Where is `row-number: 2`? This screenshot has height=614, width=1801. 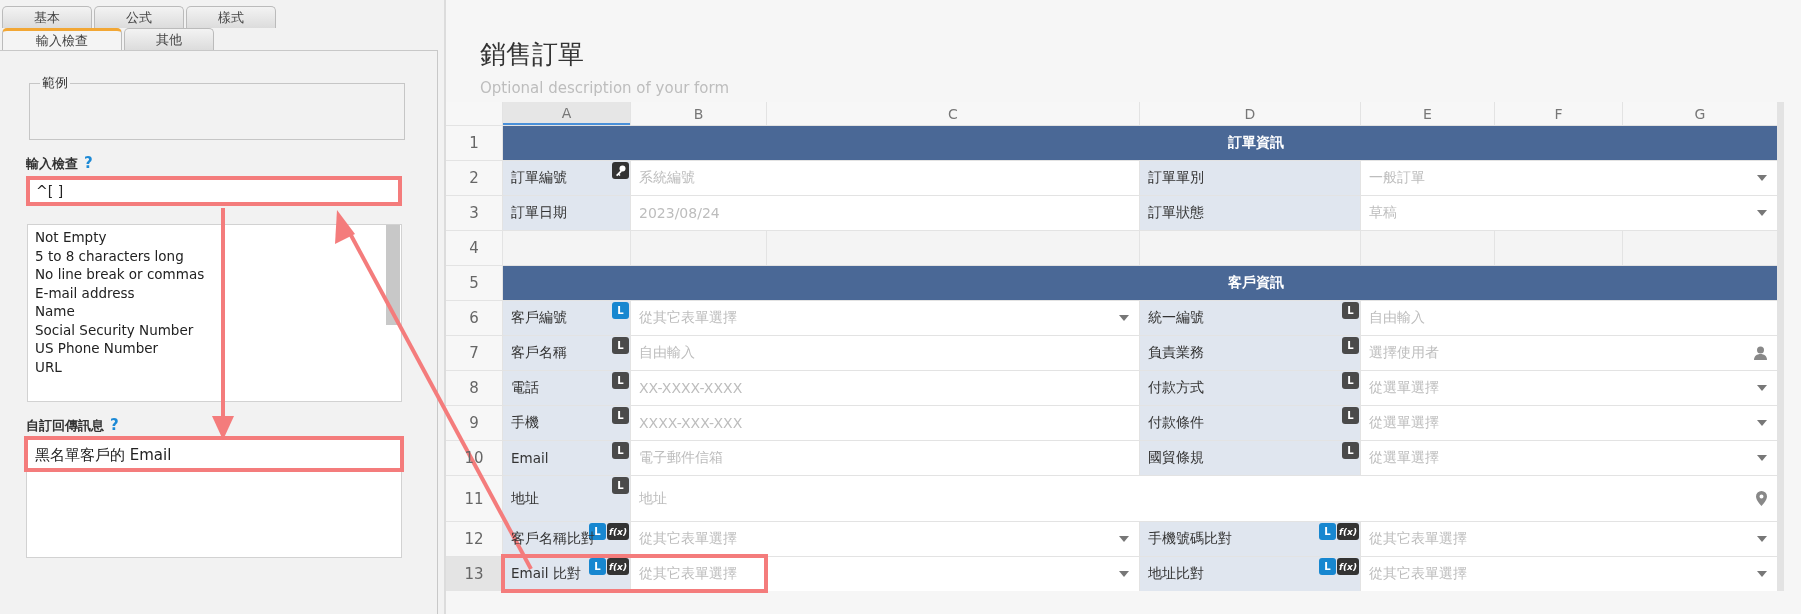
row-number: 2 is located at coordinates (474, 178).